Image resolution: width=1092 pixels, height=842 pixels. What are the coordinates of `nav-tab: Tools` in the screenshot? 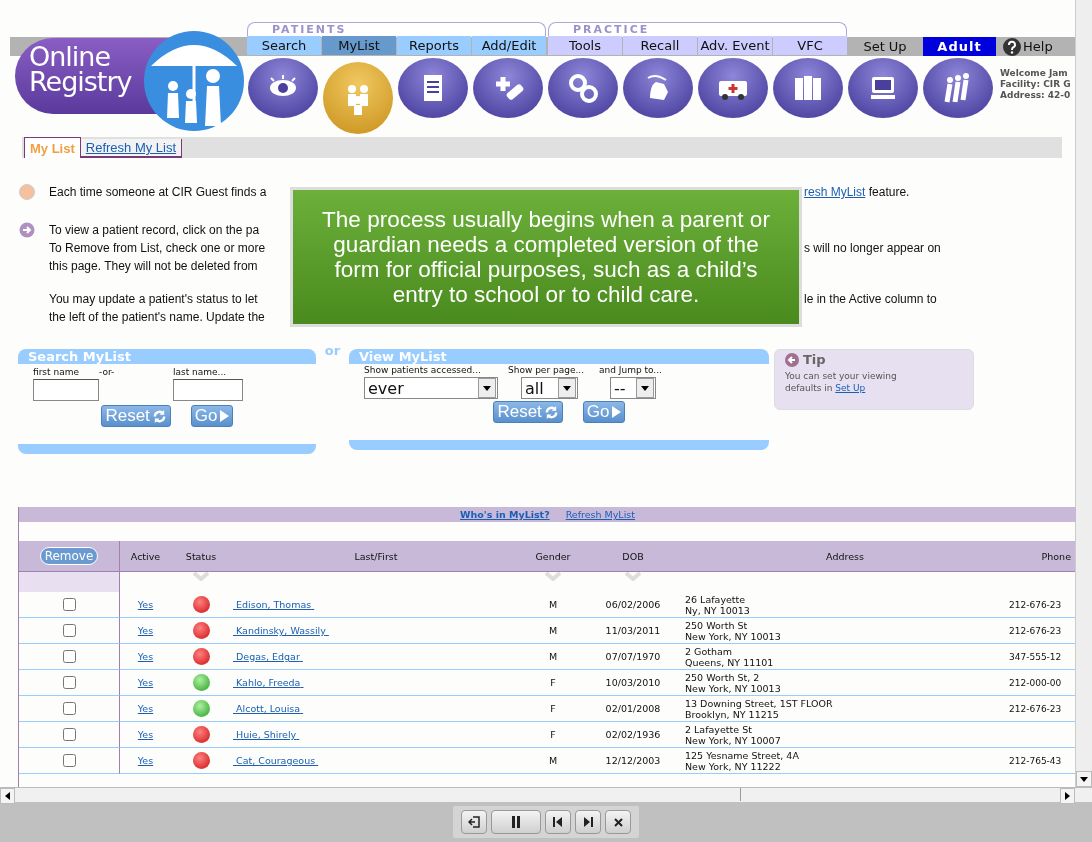 It's located at (585, 45).